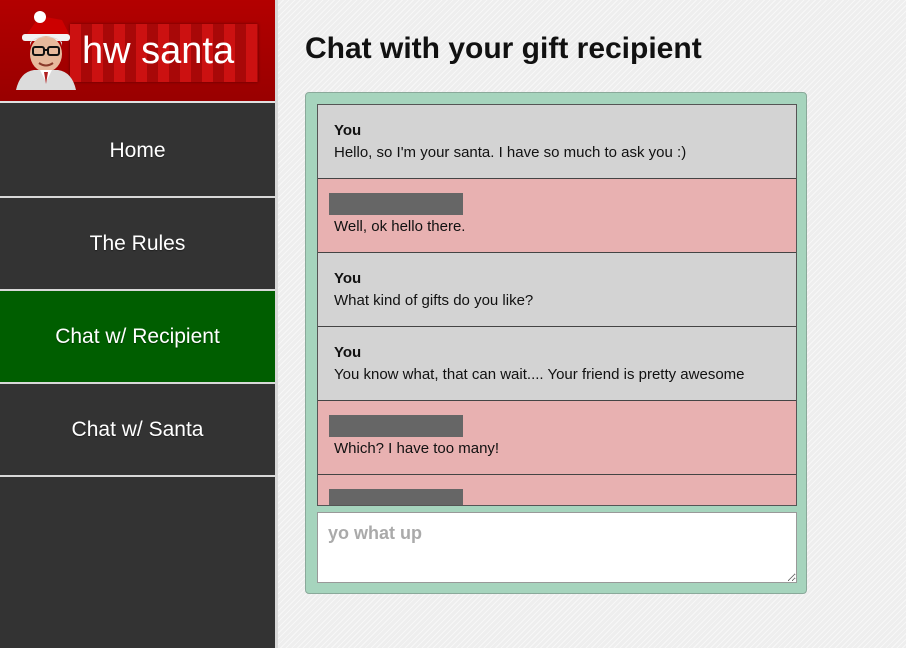 Image resolution: width=906 pixels, height=648 pixels. Describe the element at coordinates (557, 216) in the screenshot. I see `chat-message: Well, ok hello there.` at that location.